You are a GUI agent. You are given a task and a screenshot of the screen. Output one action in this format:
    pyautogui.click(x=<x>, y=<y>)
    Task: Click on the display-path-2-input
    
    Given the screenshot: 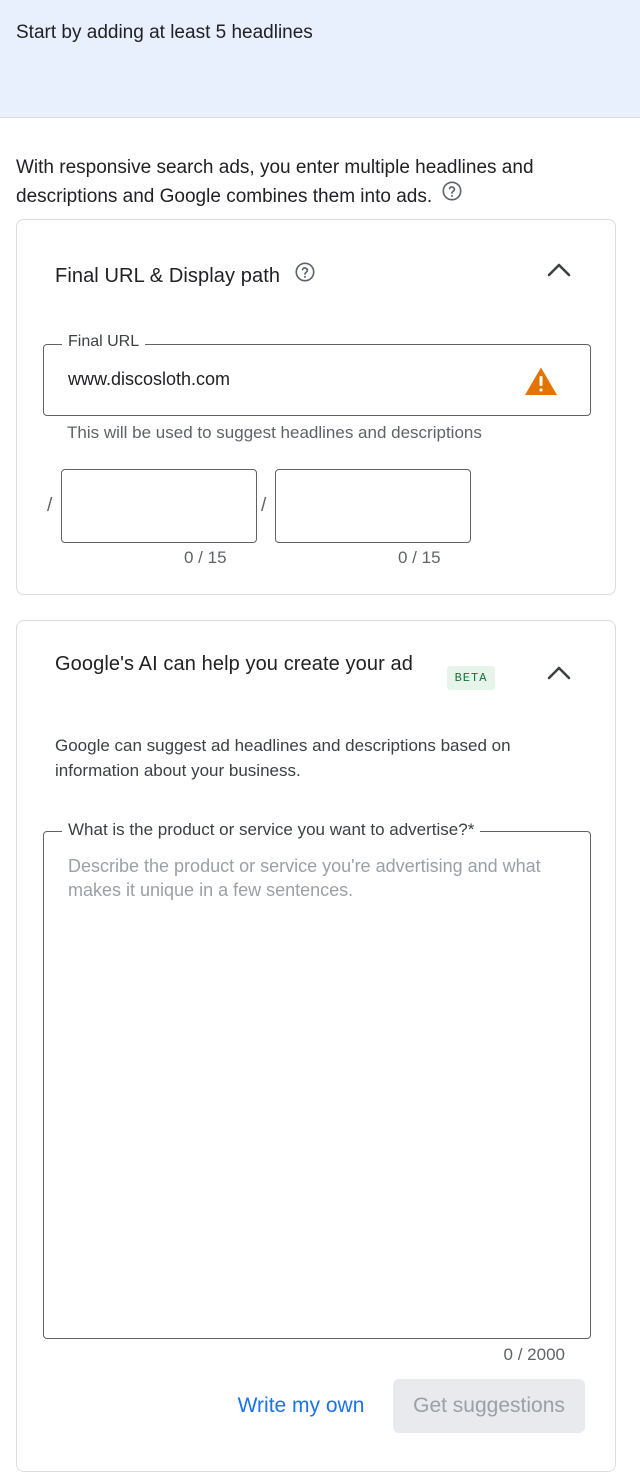 What is the action you would take?
    pyautogui.click(x=373, y=506)
    